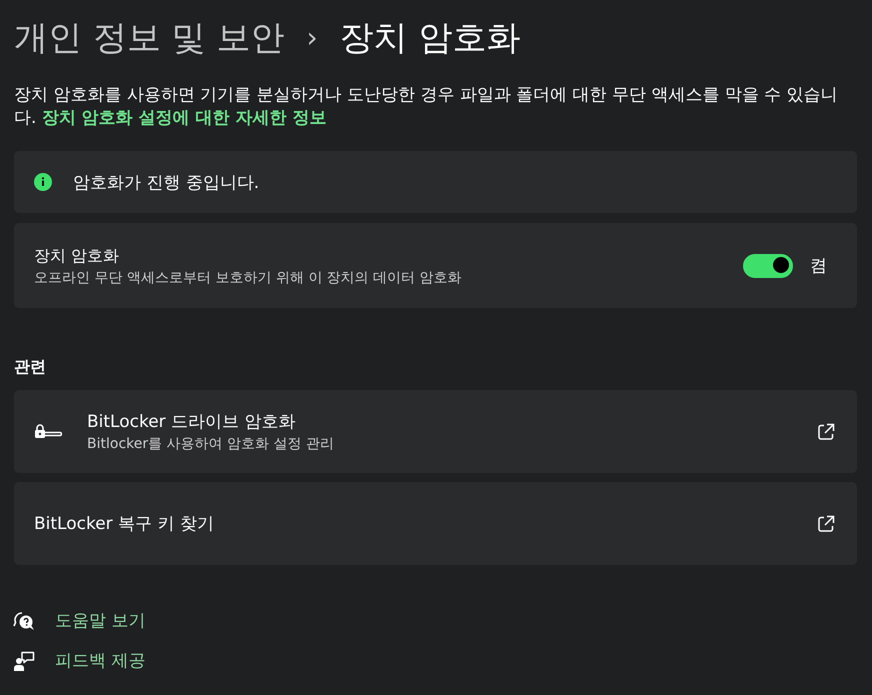 This screenshot has height=695, width=872. Describe the element at coordinates (430, 38) in the screenshot. I see `page-title: 장치 암호화` at that location.